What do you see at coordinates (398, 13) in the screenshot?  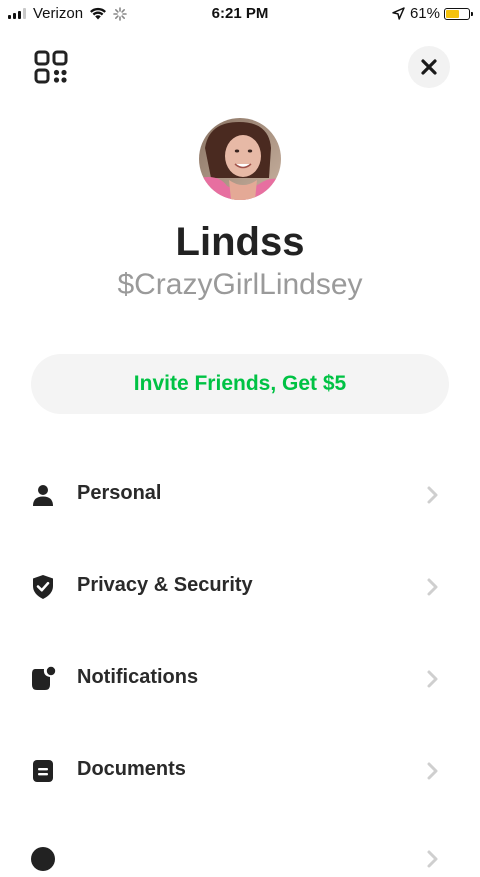 I see `location-arrow-icon` at bounding box center [398, 13].